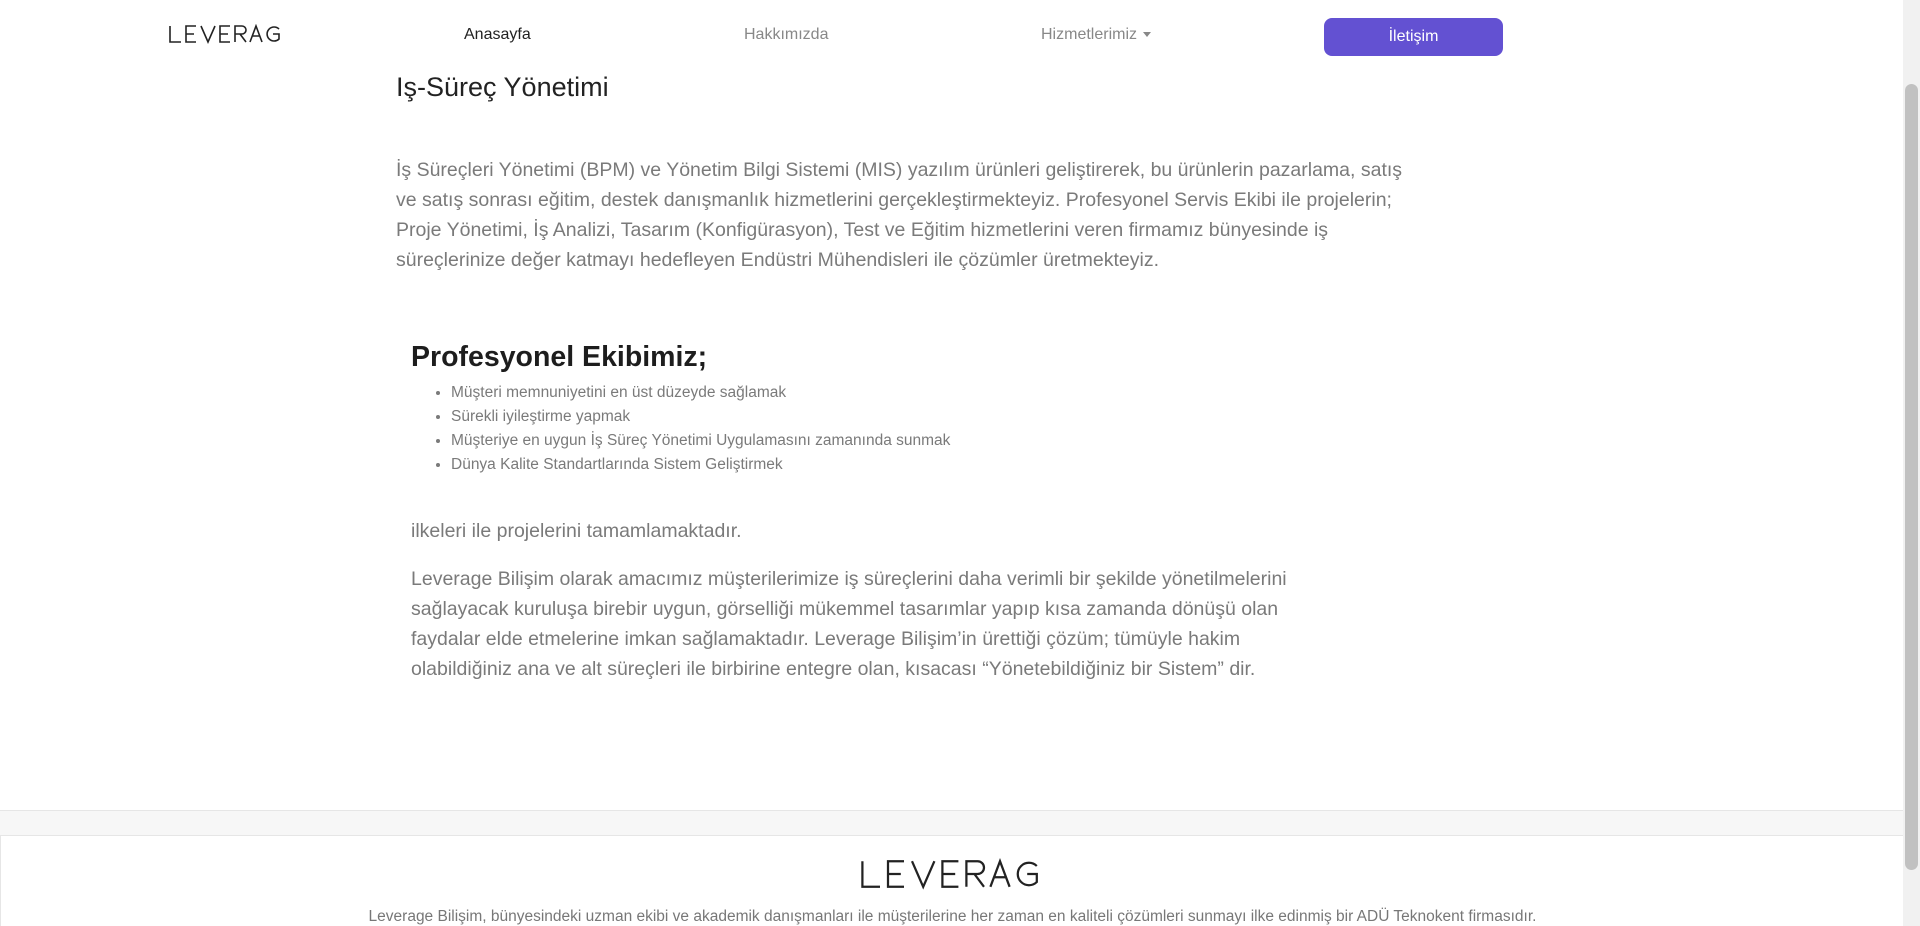  What do you see at coordinates (1147, 35) in the screenshot?
I see `caret-down-icon` at bounding box center [1147, 35].